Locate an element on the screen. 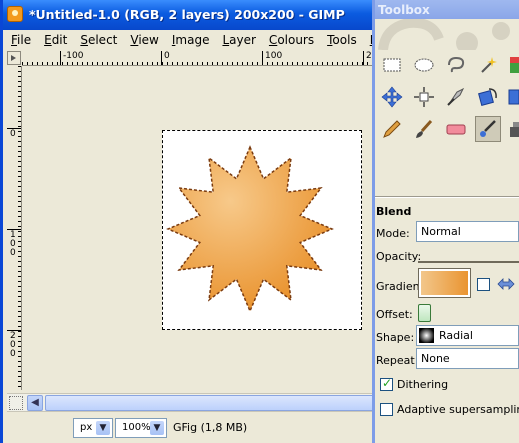 The image size is (519, 443). dithering-checkbox: ✓ is located at coordinates (386, 383).